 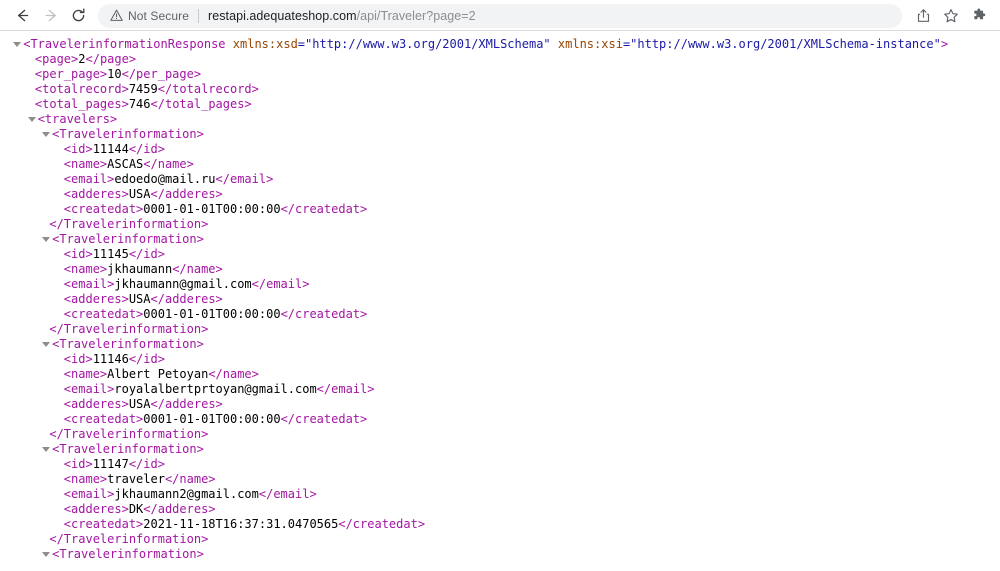 I want to click on not-secure-warning-icon, so click(x=116, y=15).